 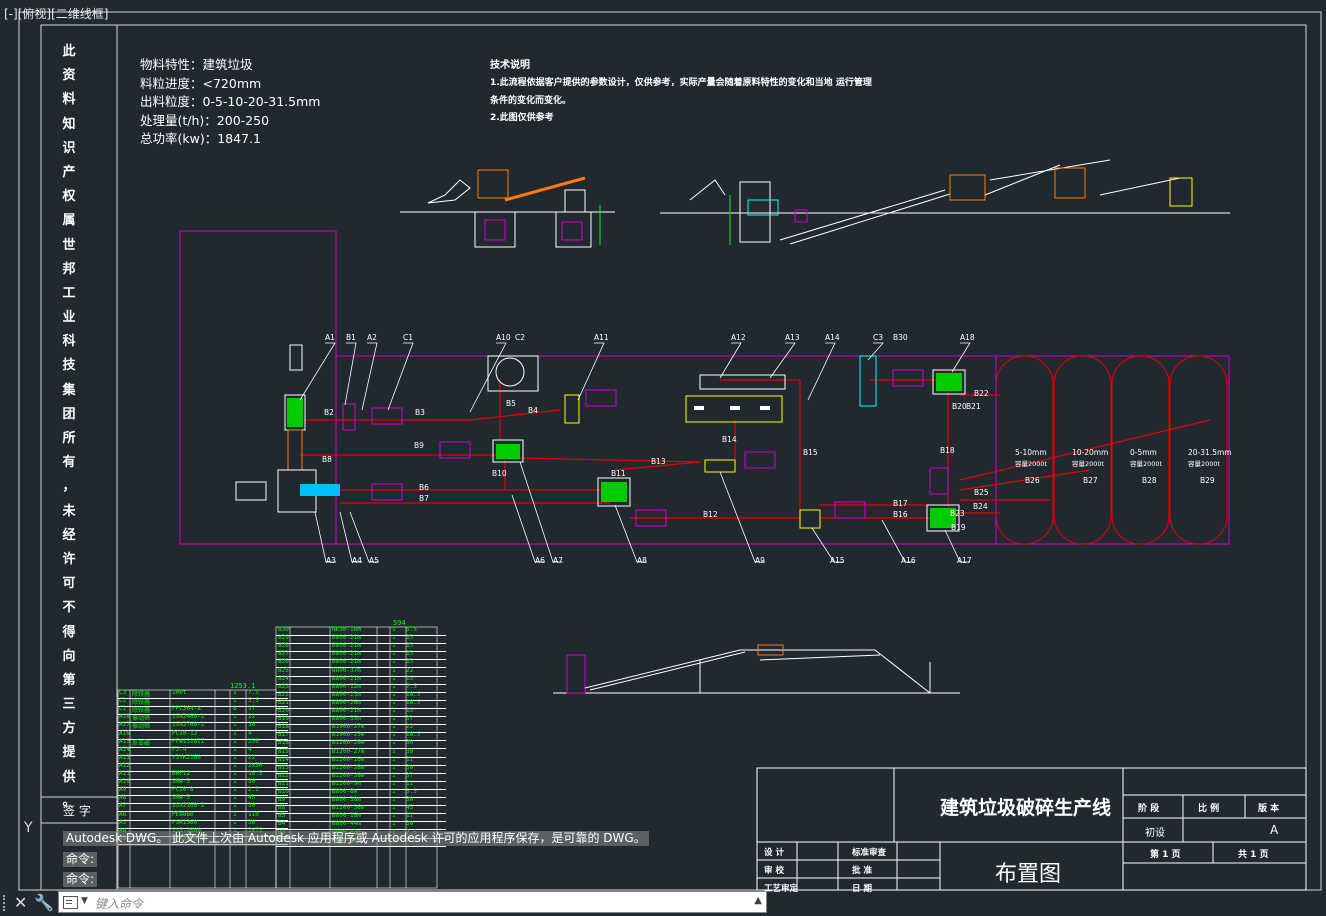 What do you see at coordinates (69, 511) in the screenshot?
I see `side-char: 未` at bounding box center [69, 511].